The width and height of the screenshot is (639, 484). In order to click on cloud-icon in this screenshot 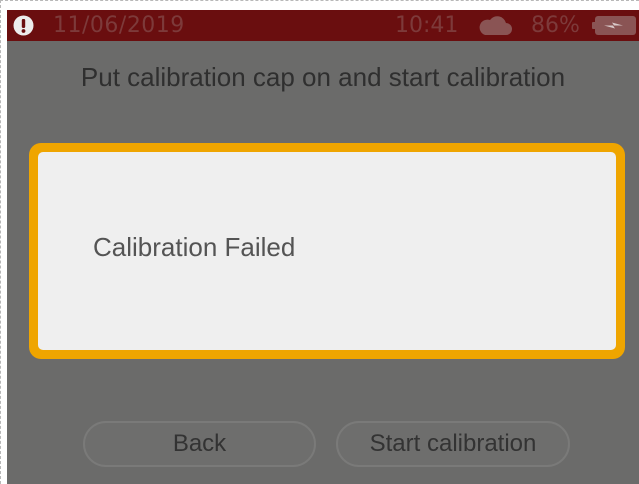, I will do `click(495, 25)`.